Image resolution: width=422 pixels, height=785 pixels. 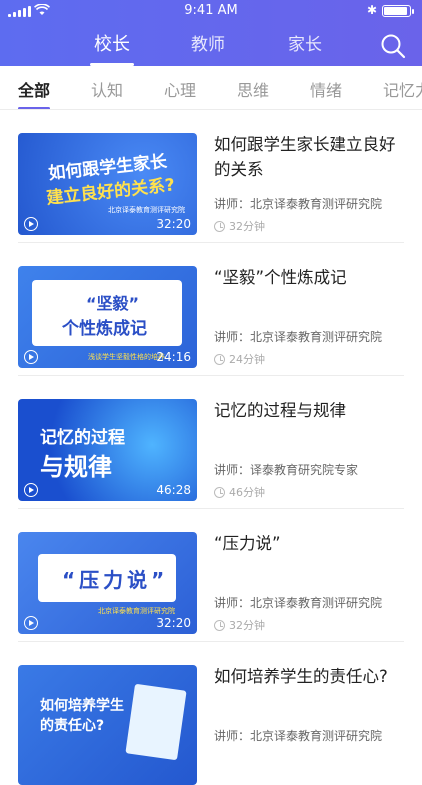 I want to click on course-title: 如何培养学生的责任心?, so click(x=301, y=676).